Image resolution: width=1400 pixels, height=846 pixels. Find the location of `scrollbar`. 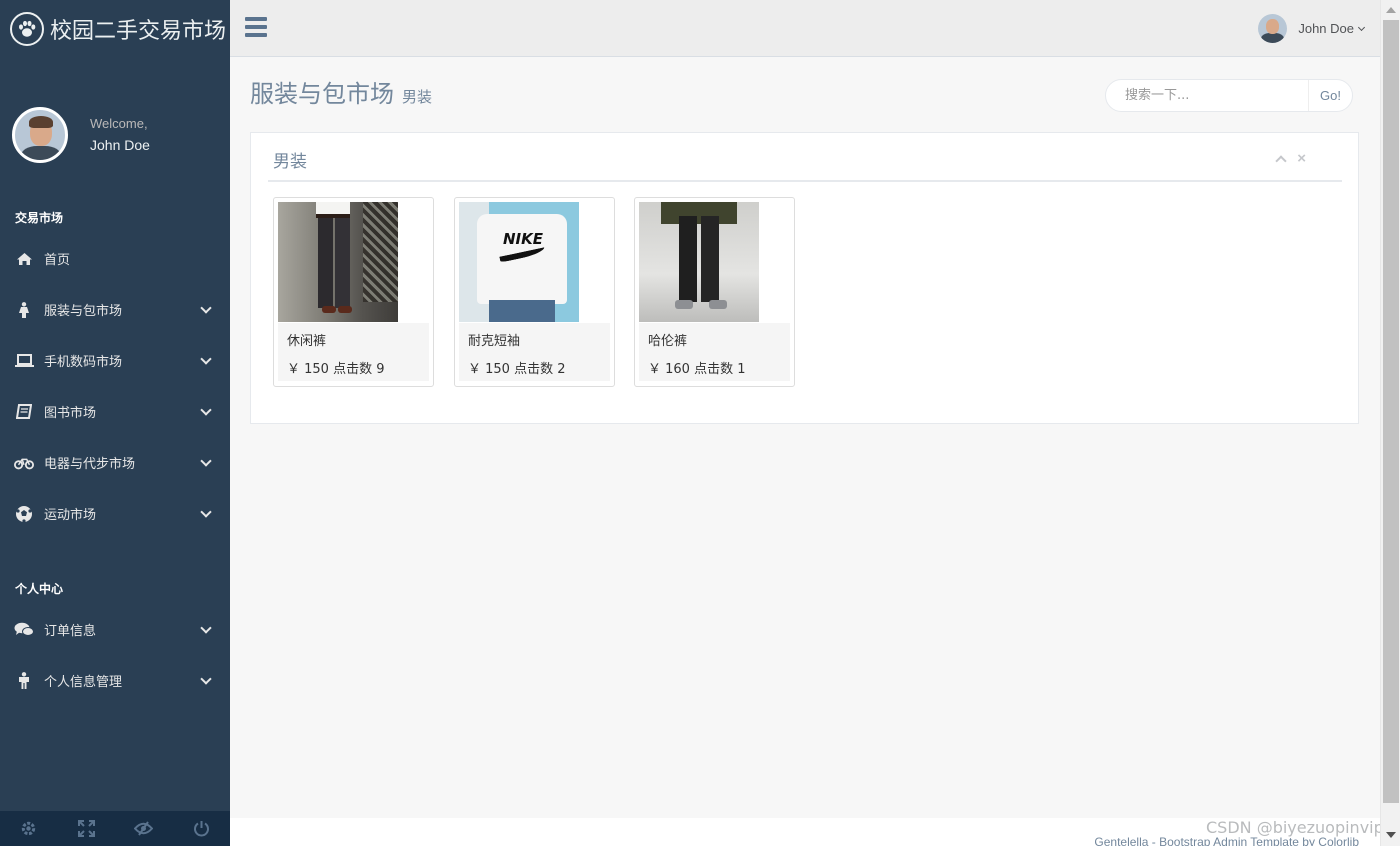

scrollbar is located at coordinates (1390, 423).